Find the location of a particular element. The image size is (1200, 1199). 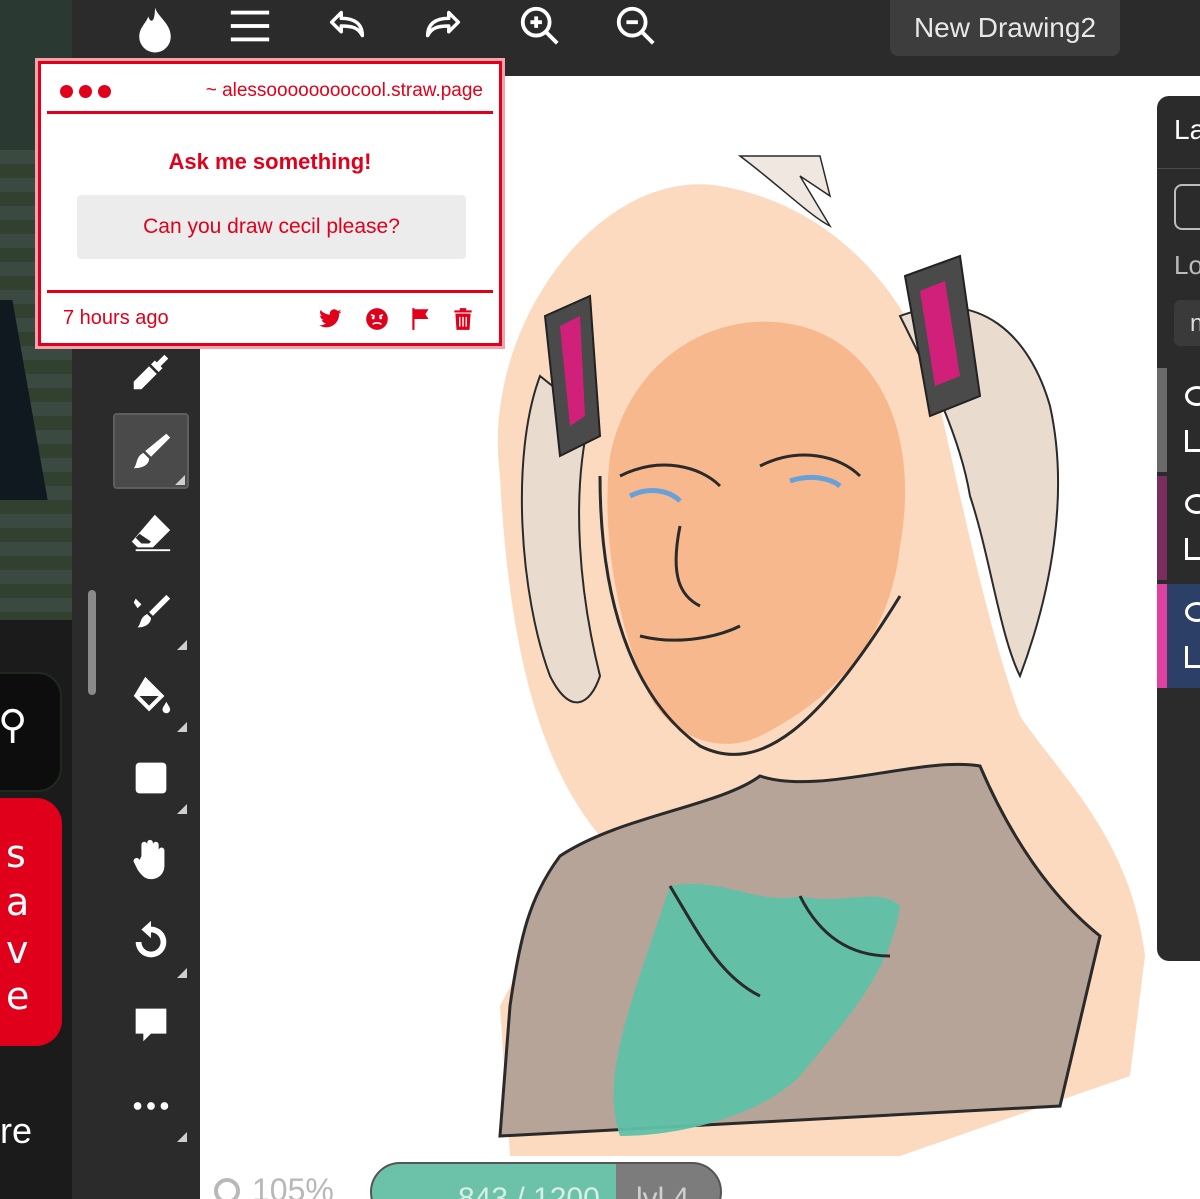

hand-icon is located at coordinates (149, 859).